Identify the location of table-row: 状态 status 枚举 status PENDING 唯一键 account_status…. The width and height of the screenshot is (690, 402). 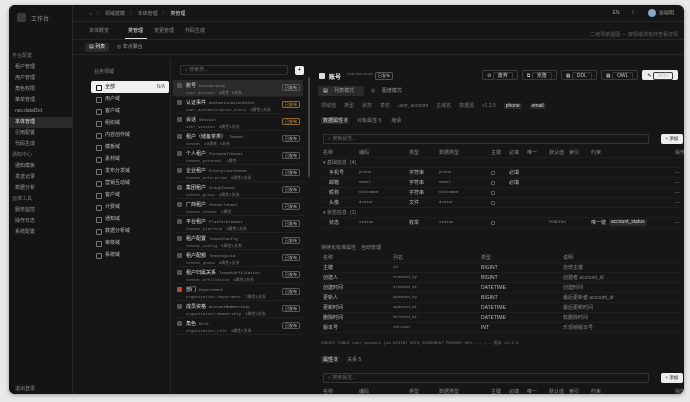
(502, 223).